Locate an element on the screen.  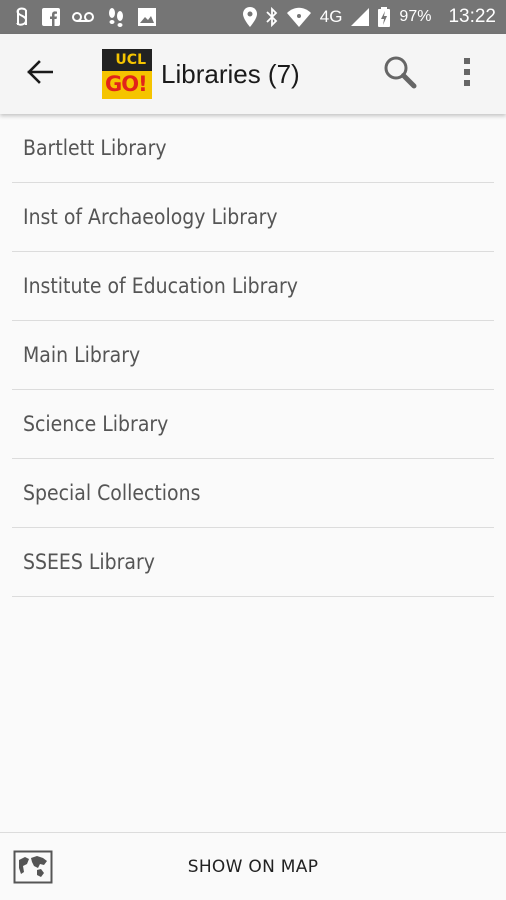
battery-percent: 97% is located at coordinates (415, 16).